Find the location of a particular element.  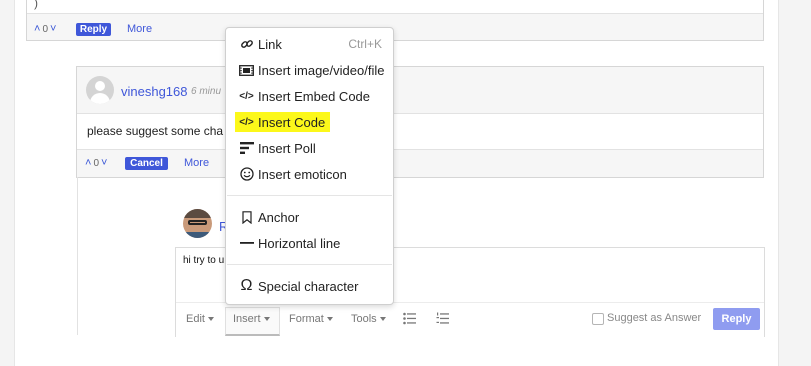

reply-button: Reply is located at coordinates (93, 29).